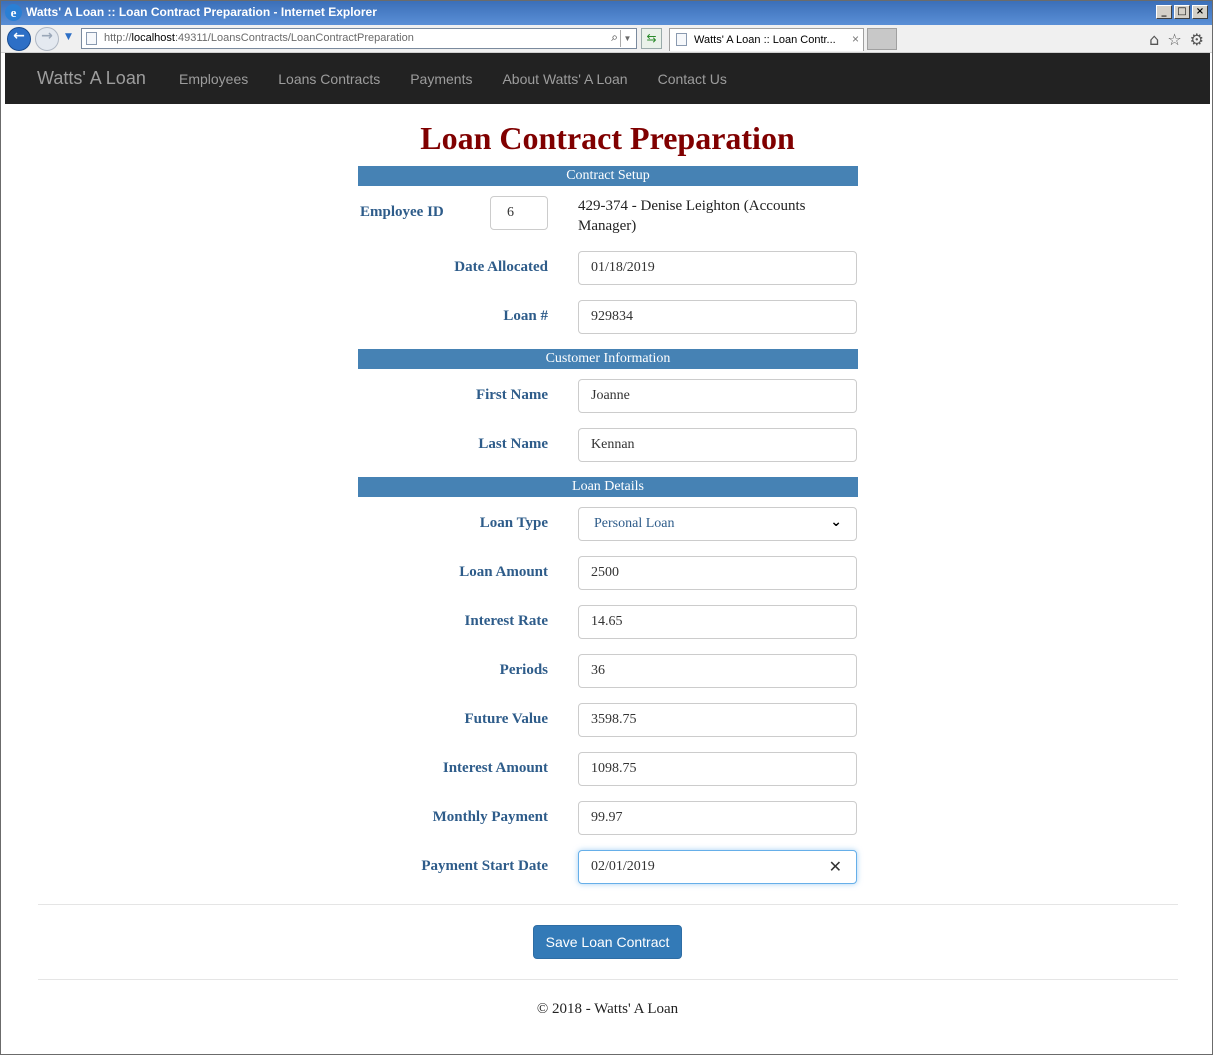 This screenshot has width=1213, height=1055. I want to click on divider-top, so click(608, 904).